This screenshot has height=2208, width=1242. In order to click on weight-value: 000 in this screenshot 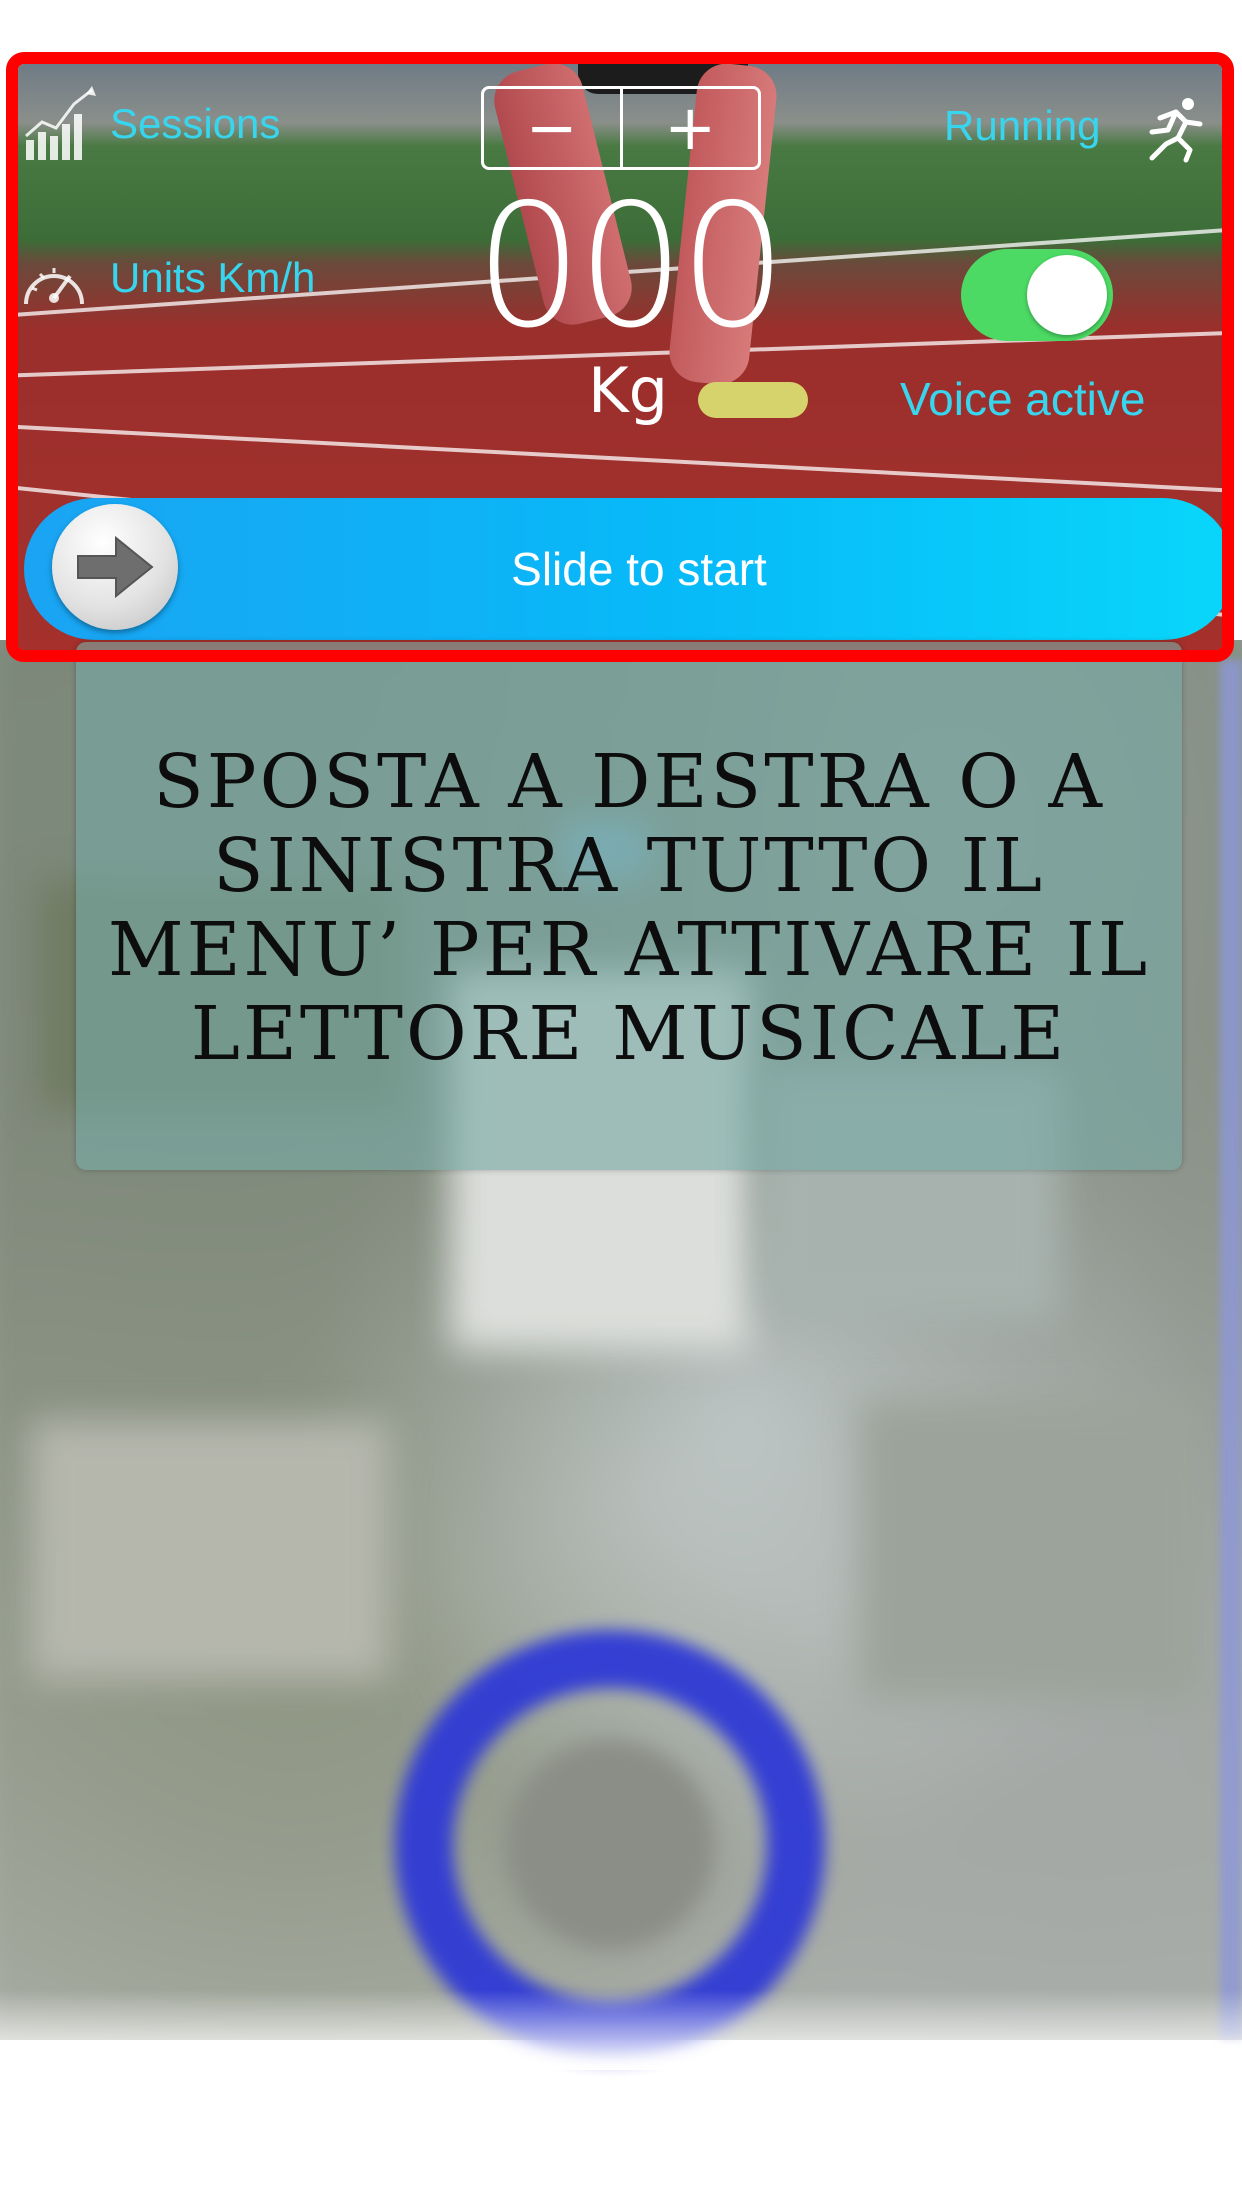, I will do `click(630, 267)`.